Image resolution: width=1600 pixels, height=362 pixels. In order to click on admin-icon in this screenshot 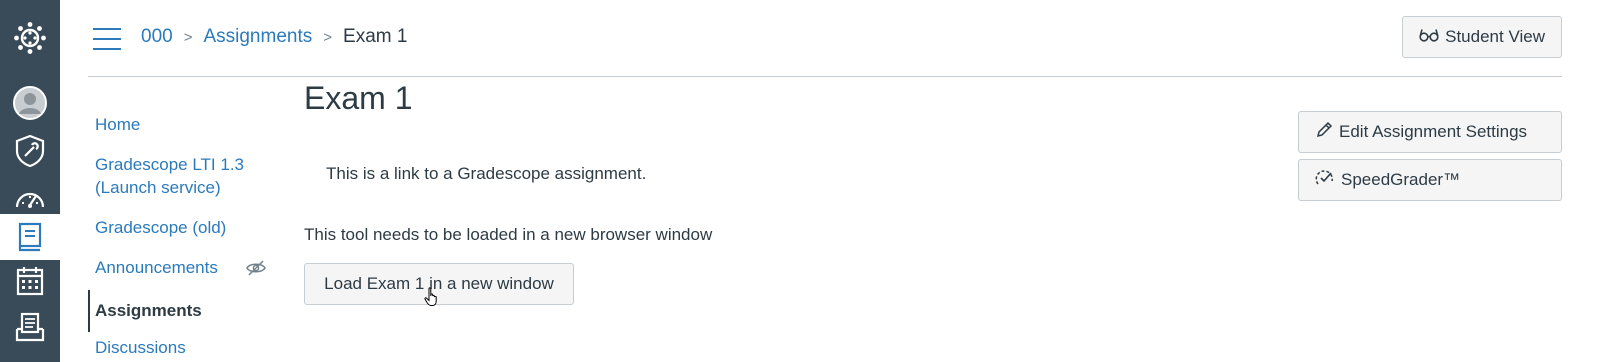, I will do `click(30, 151)`.